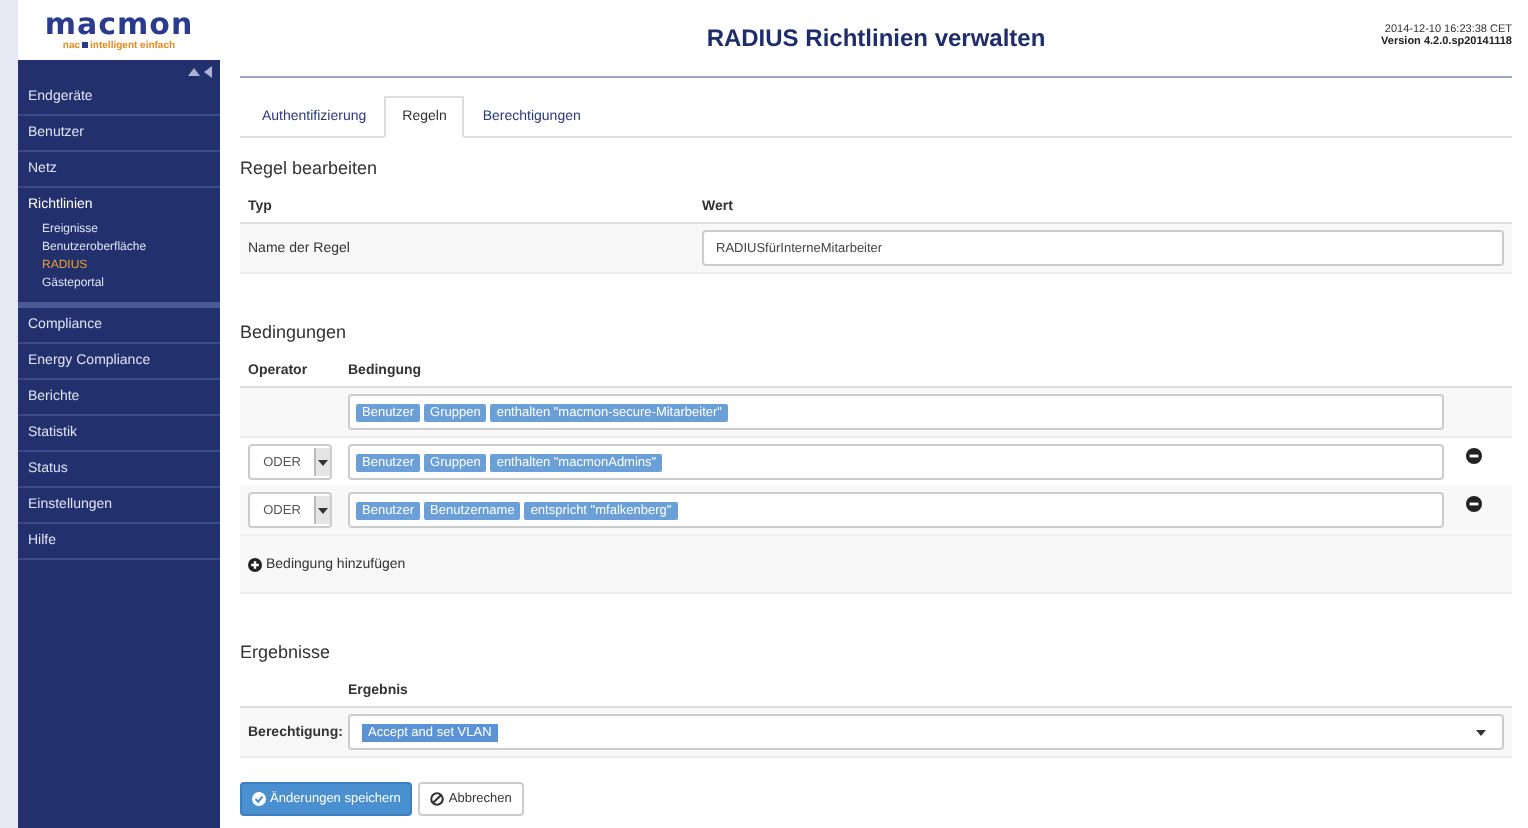 The width and height of the screenshot is (1528, 828). What do you see at coordinates (437, 799) in the screenshot?
I see `ban-icon` at bounding box center [437, 799].